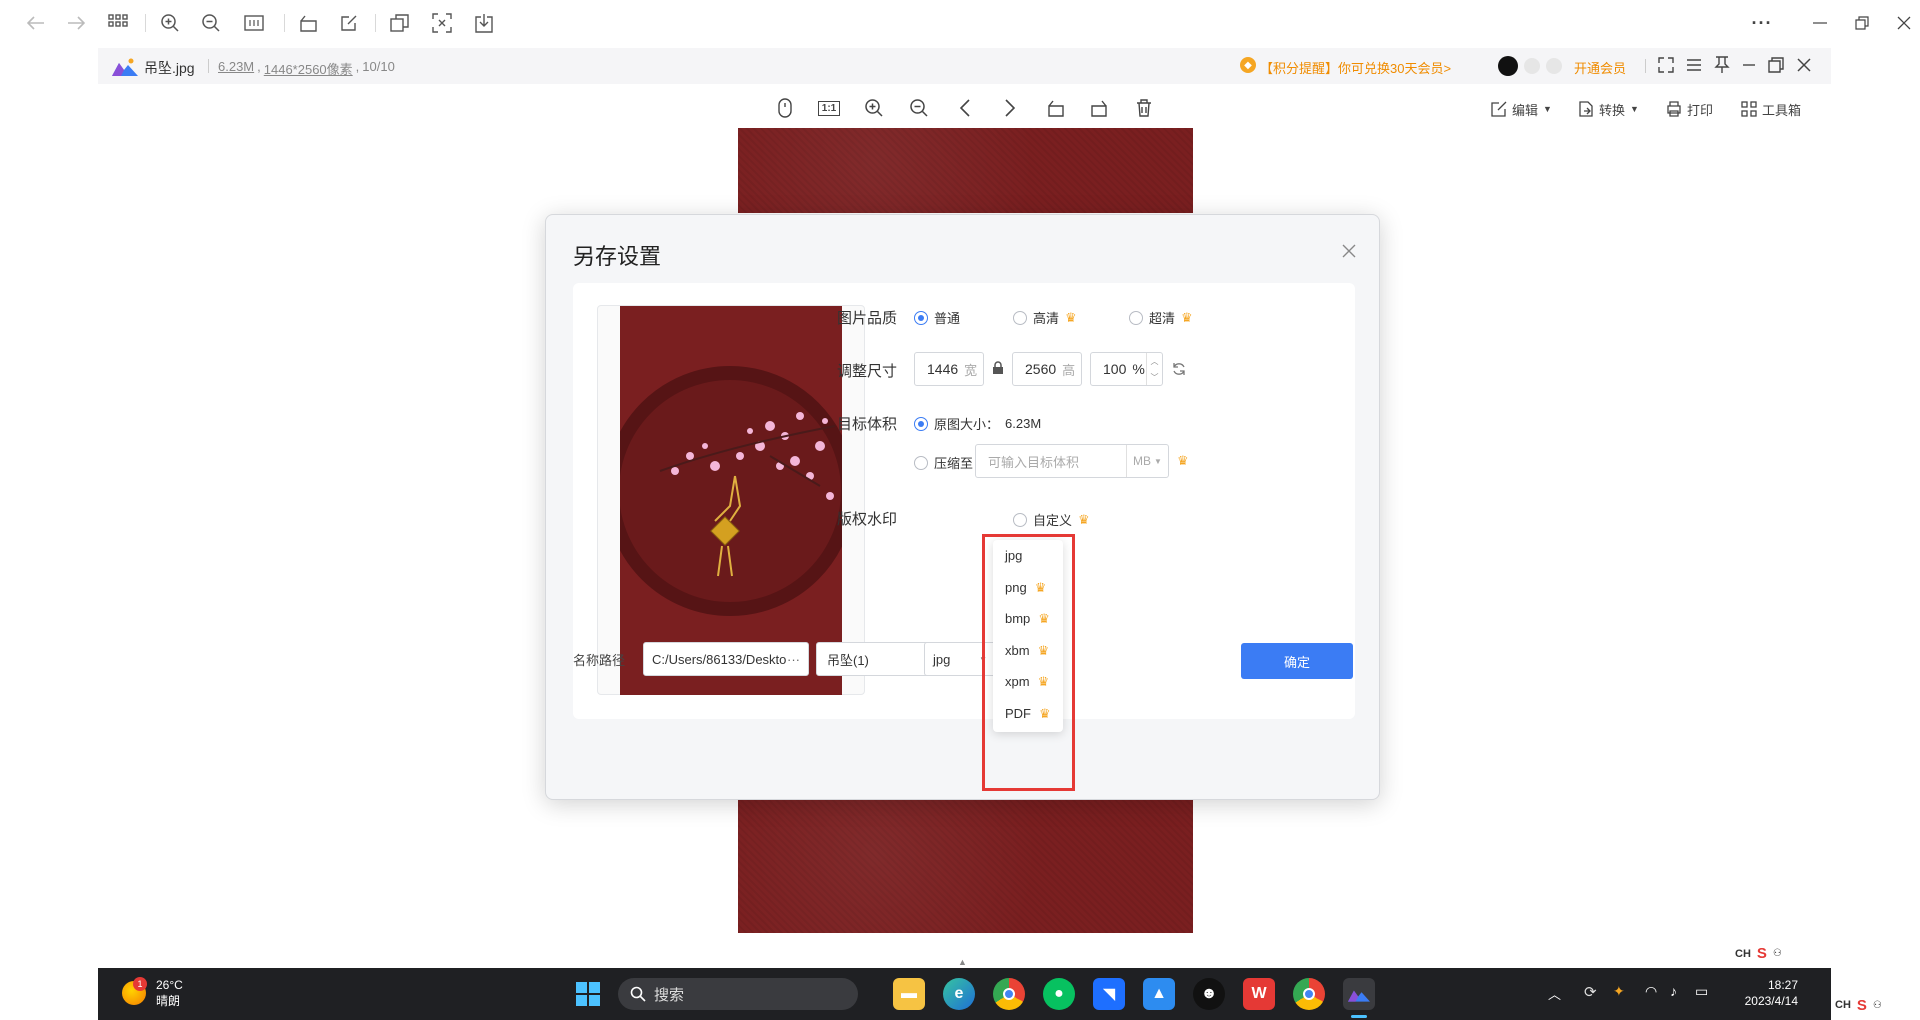  What do you see at coordinates (254, 23) in the screenshot?
I see `fit-icon` at bounding box center [254, 23].